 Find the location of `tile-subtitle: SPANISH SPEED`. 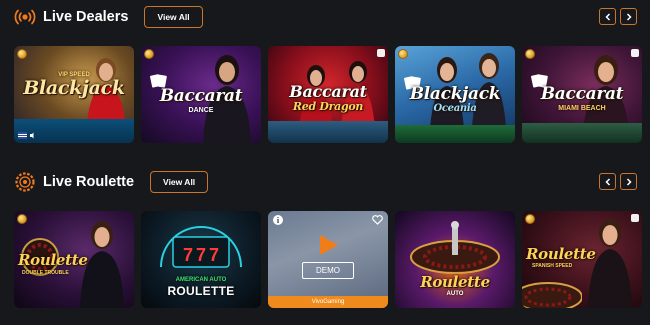

tile-subtitle: SPANISH SPEED is located at coordinates (552, 266).